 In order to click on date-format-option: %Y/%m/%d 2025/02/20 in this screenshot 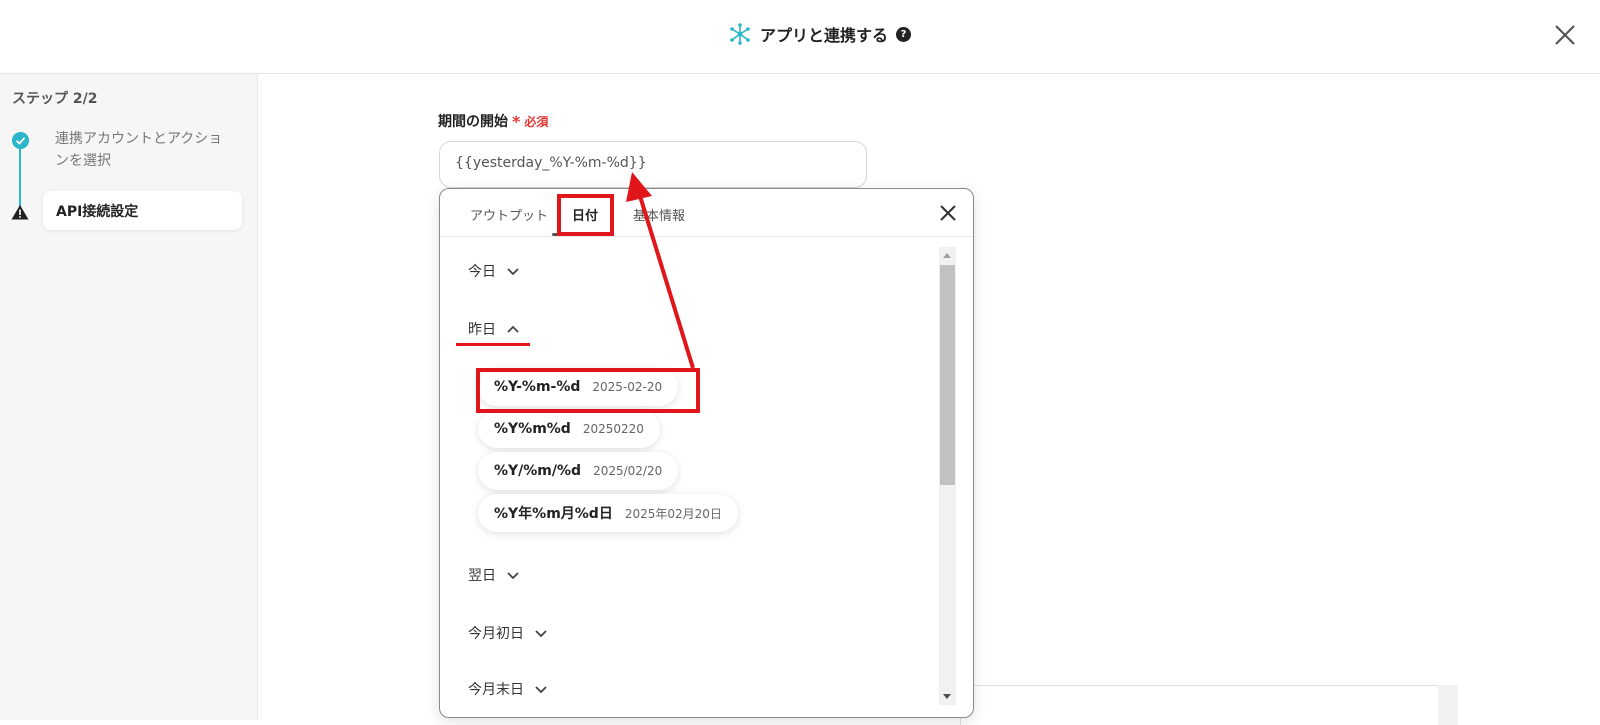, I will do `click(578, 471)`.